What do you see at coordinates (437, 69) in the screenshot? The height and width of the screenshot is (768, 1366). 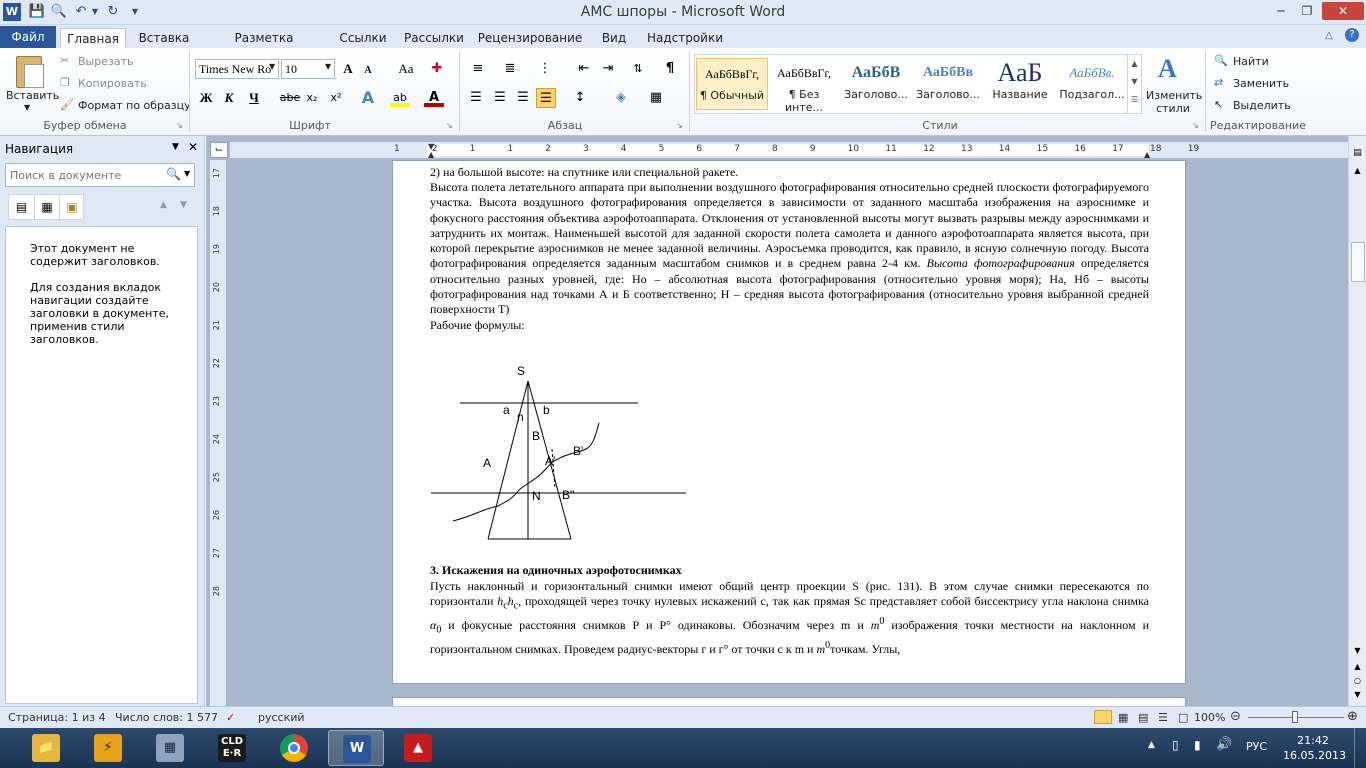 I see `clear-formatting-icon: ✚` at bounding box center [437, 69].